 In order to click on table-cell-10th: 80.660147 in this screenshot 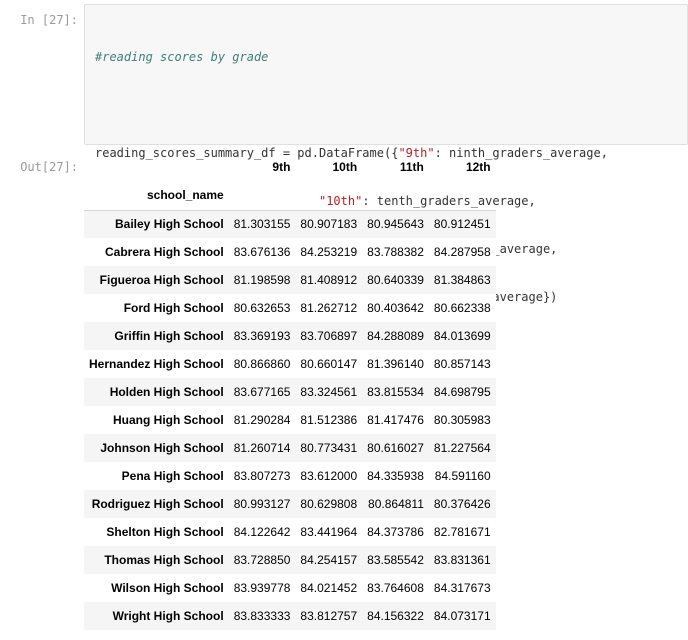, I will do `click(329, 364)`.